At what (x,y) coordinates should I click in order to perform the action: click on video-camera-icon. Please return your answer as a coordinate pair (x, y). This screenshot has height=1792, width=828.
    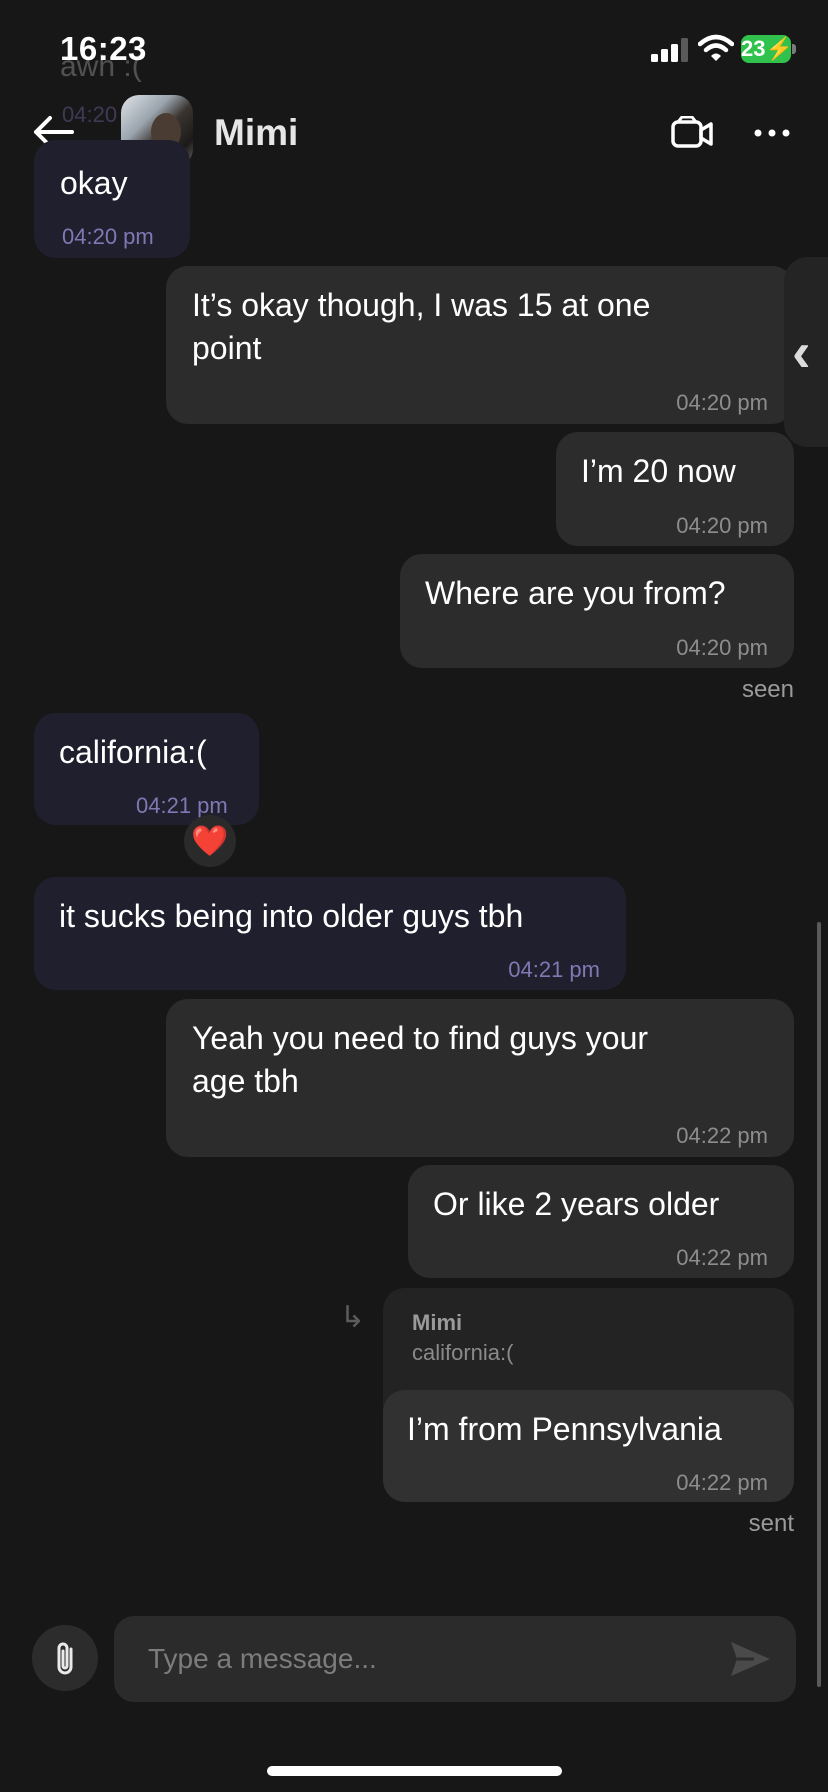
    Looking at the image, I should click on (692, 132).